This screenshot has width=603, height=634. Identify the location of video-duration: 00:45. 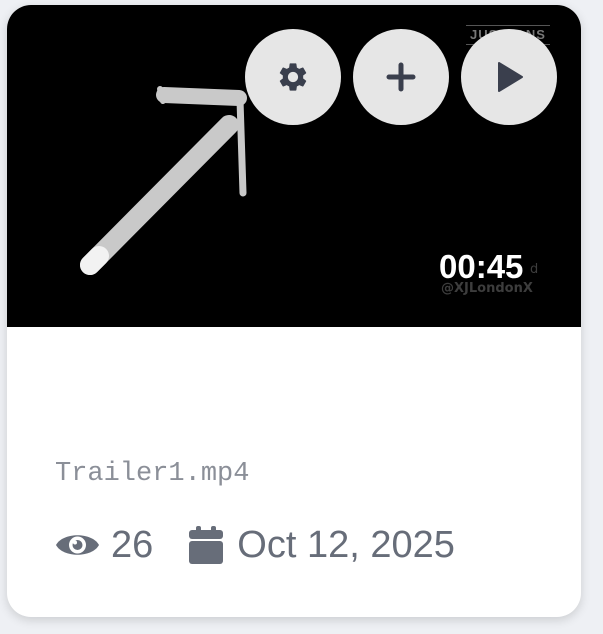
(481, 266).